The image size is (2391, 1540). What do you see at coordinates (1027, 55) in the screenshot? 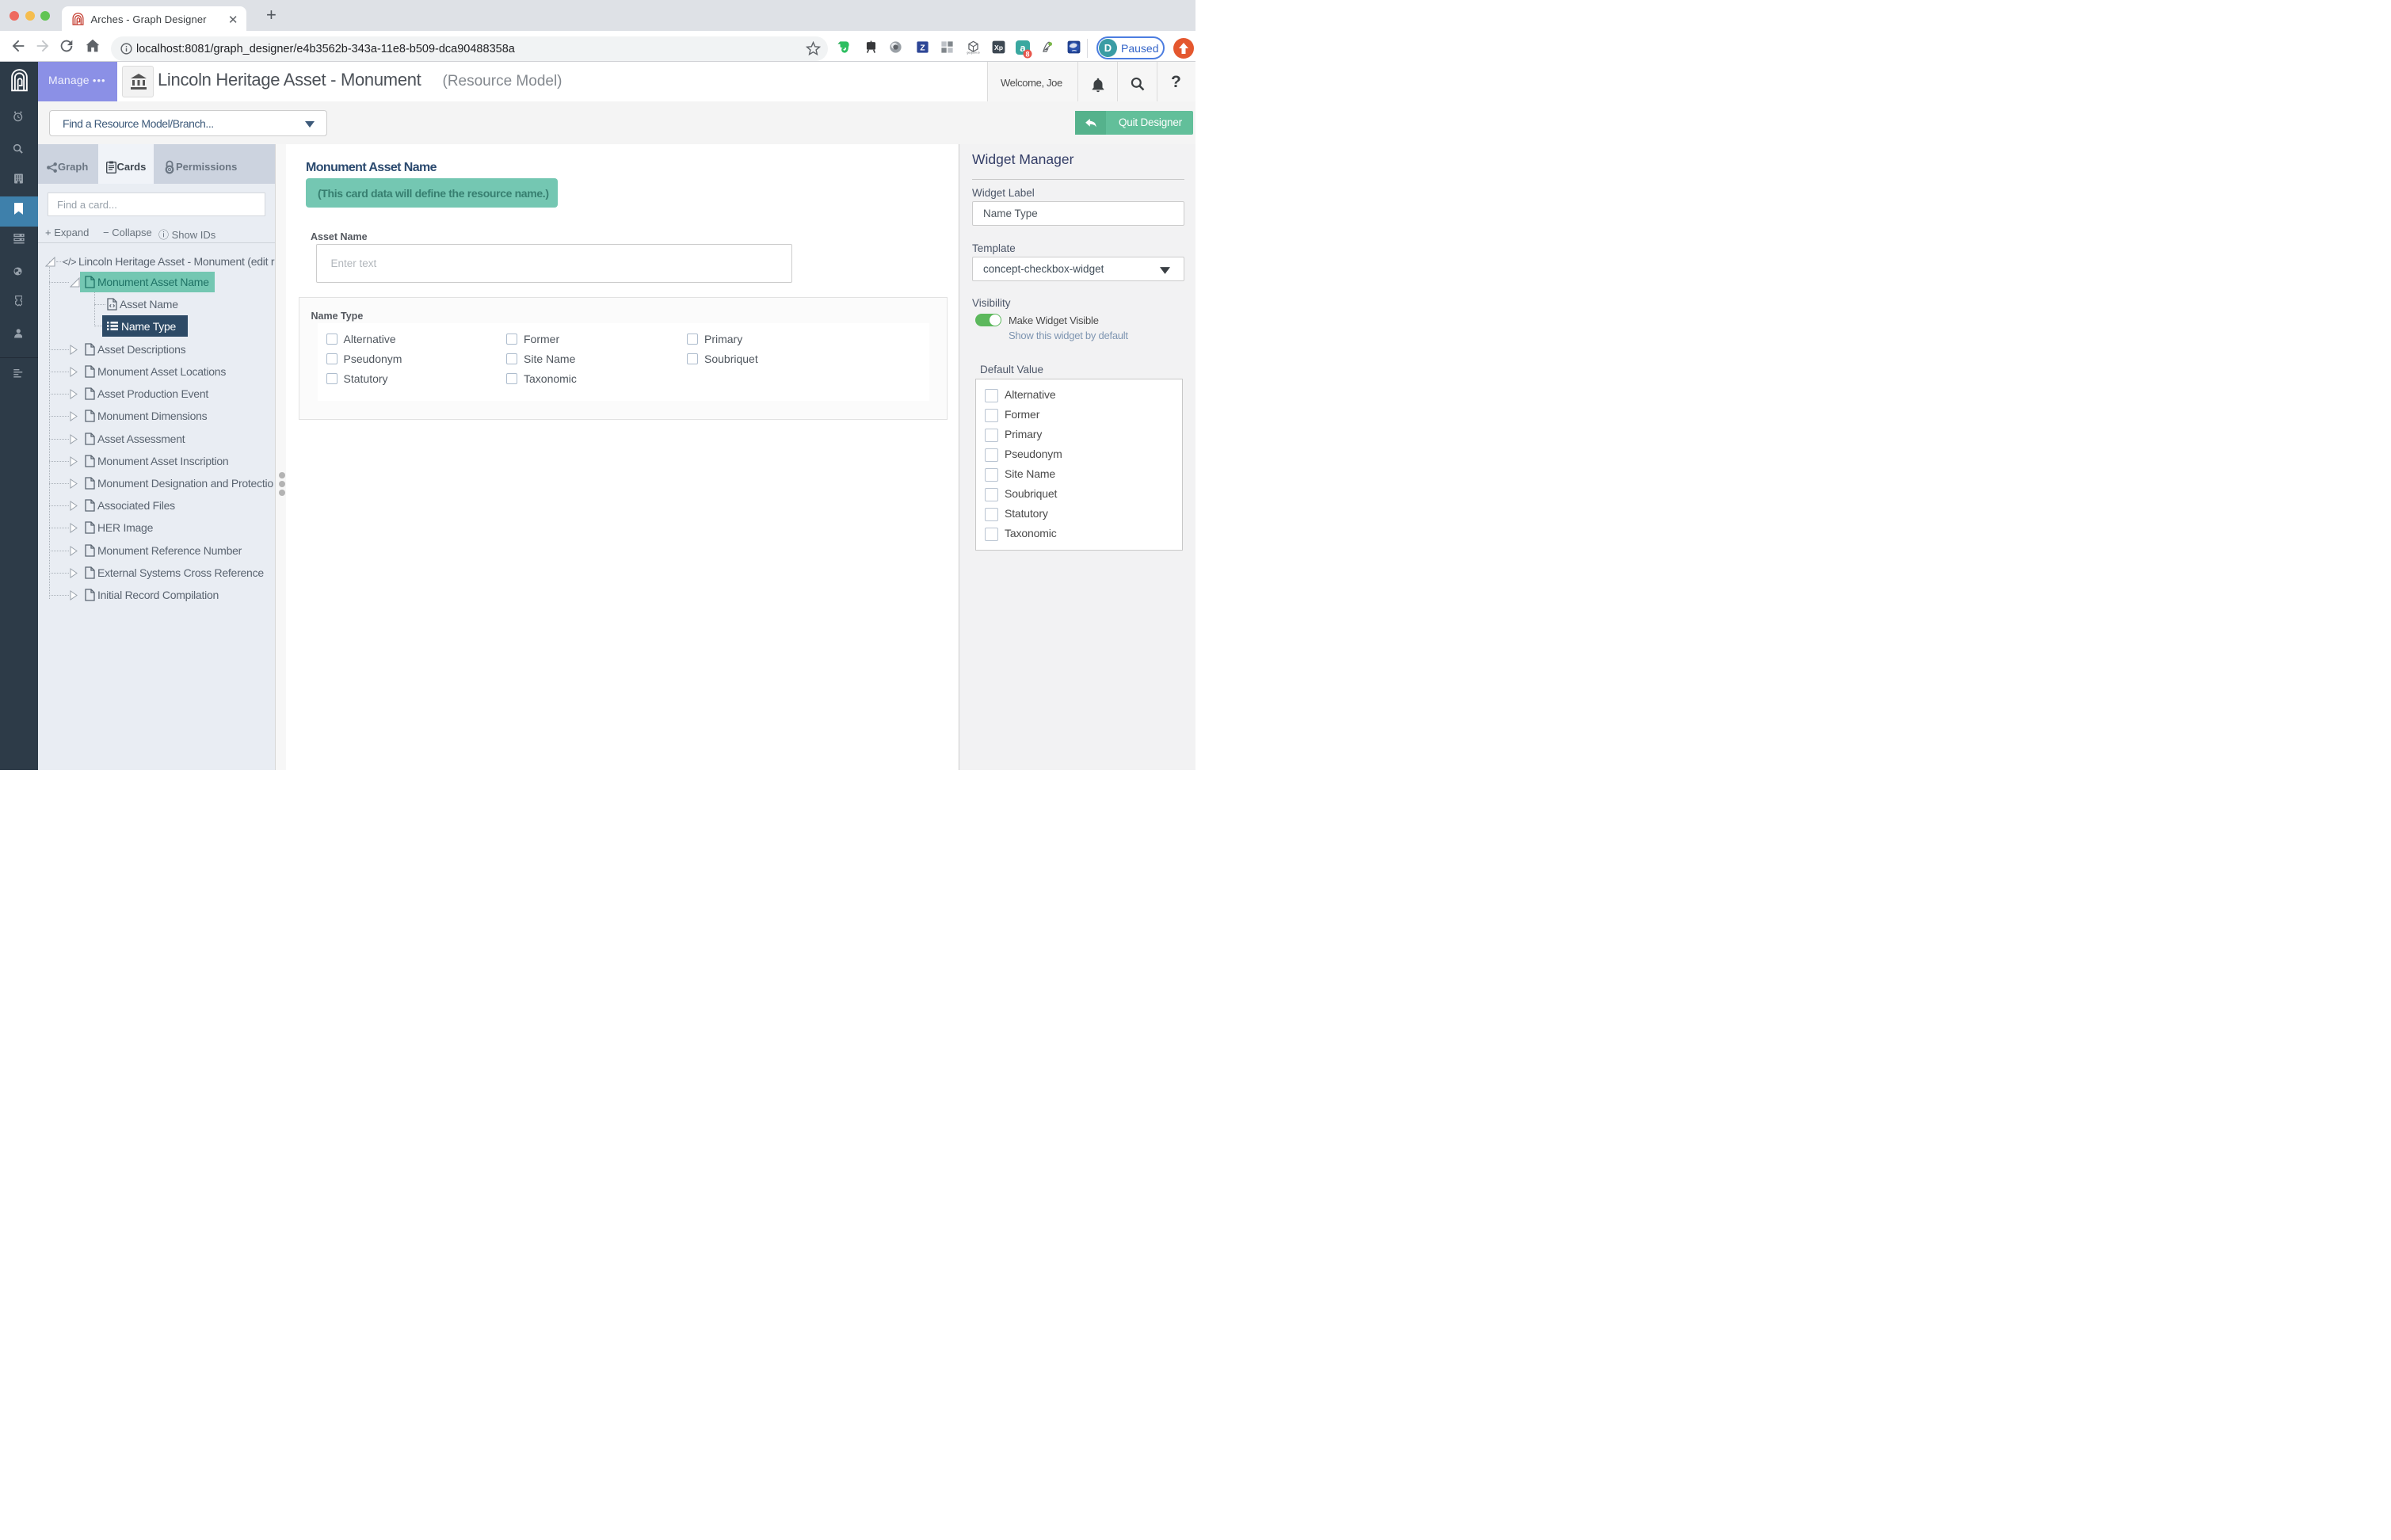
I see `svg-text: 8` at bounding box center [1027, 55].